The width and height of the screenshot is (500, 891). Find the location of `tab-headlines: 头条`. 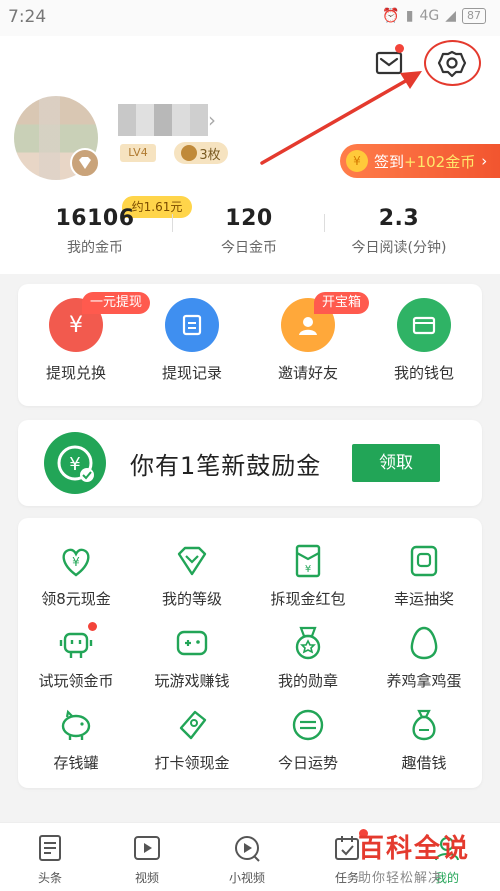

tab-headlines: 头条 is located at coordinates (50, 859).